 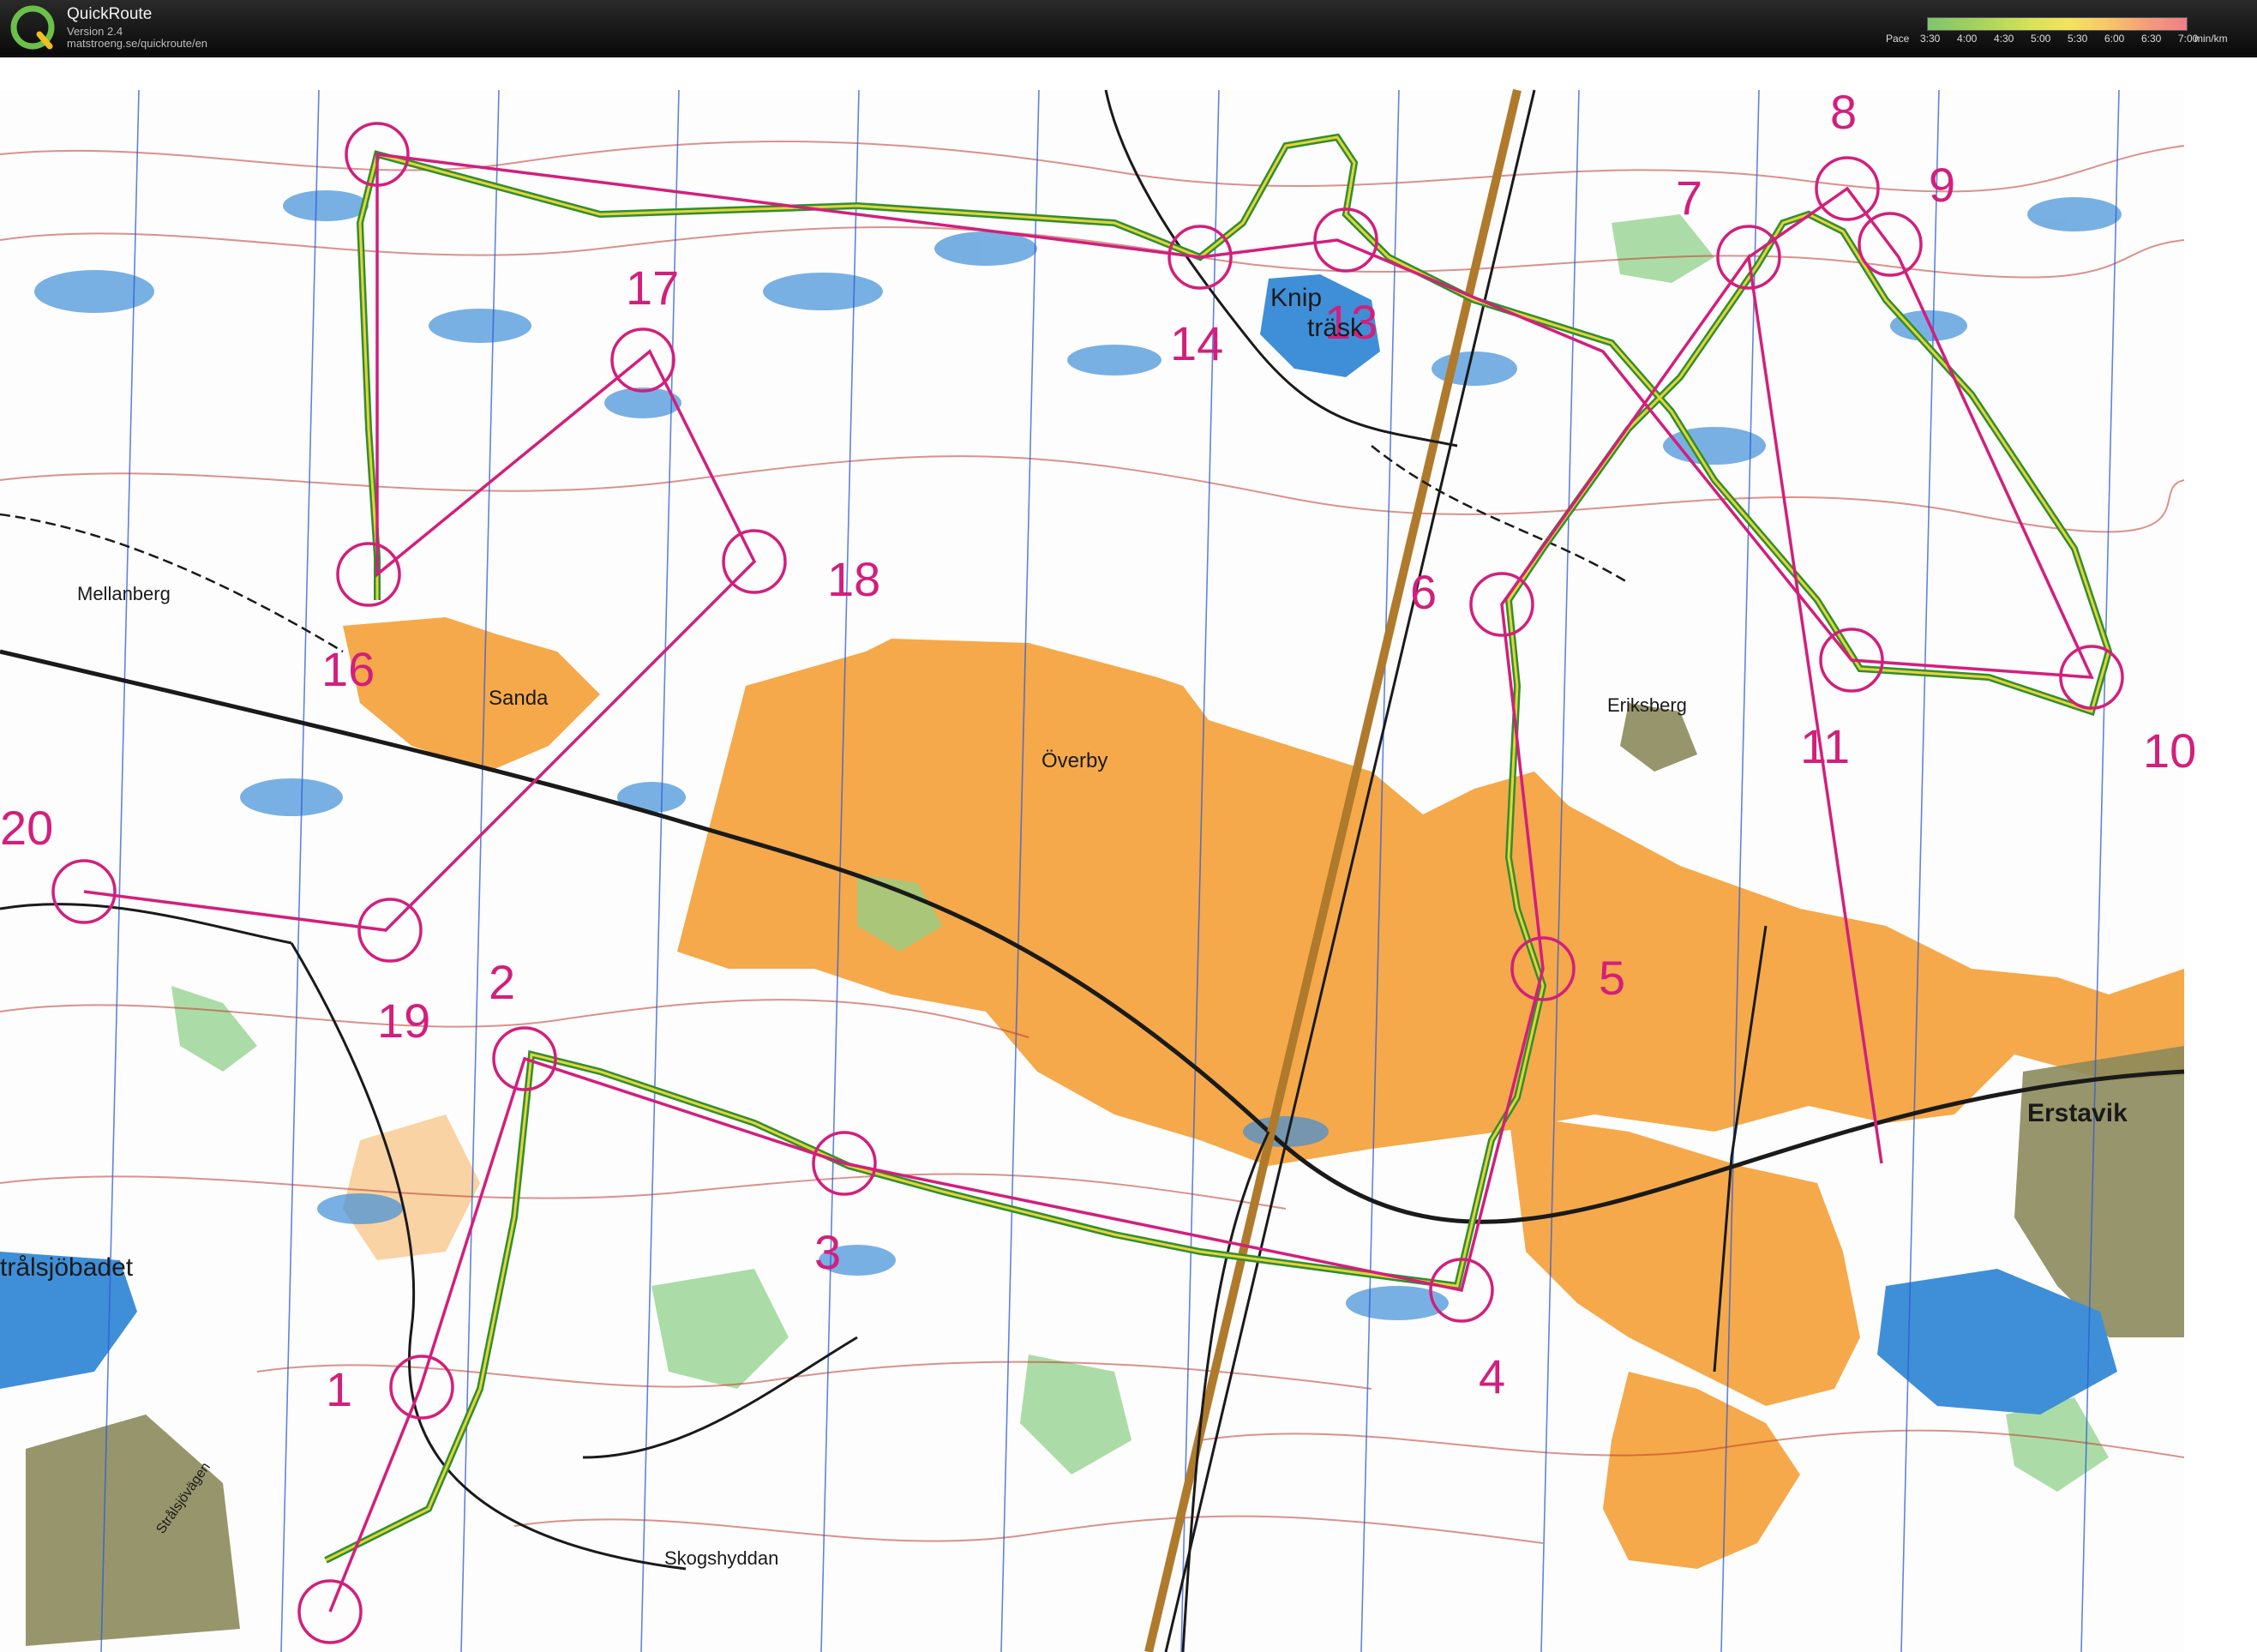 What do you see at coordinates (1612, 978) in the screenshot?
I see `control-number: 5` at bounding box center [1612, 978].